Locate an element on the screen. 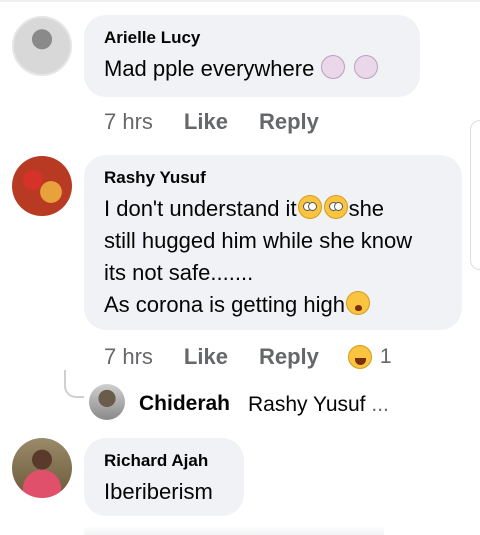 This screenshot has width=480, height=535. next-comment-preview is located at coordinates (234, 530).